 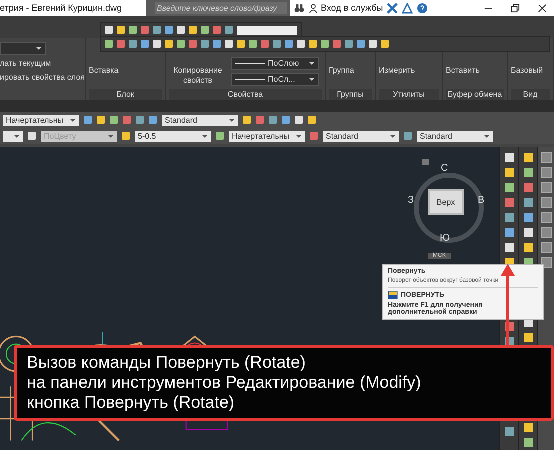 What do you see at coordinates (13, 136) in the screenshot?
I see `style-dropdown` at bounding box center [13, 136].